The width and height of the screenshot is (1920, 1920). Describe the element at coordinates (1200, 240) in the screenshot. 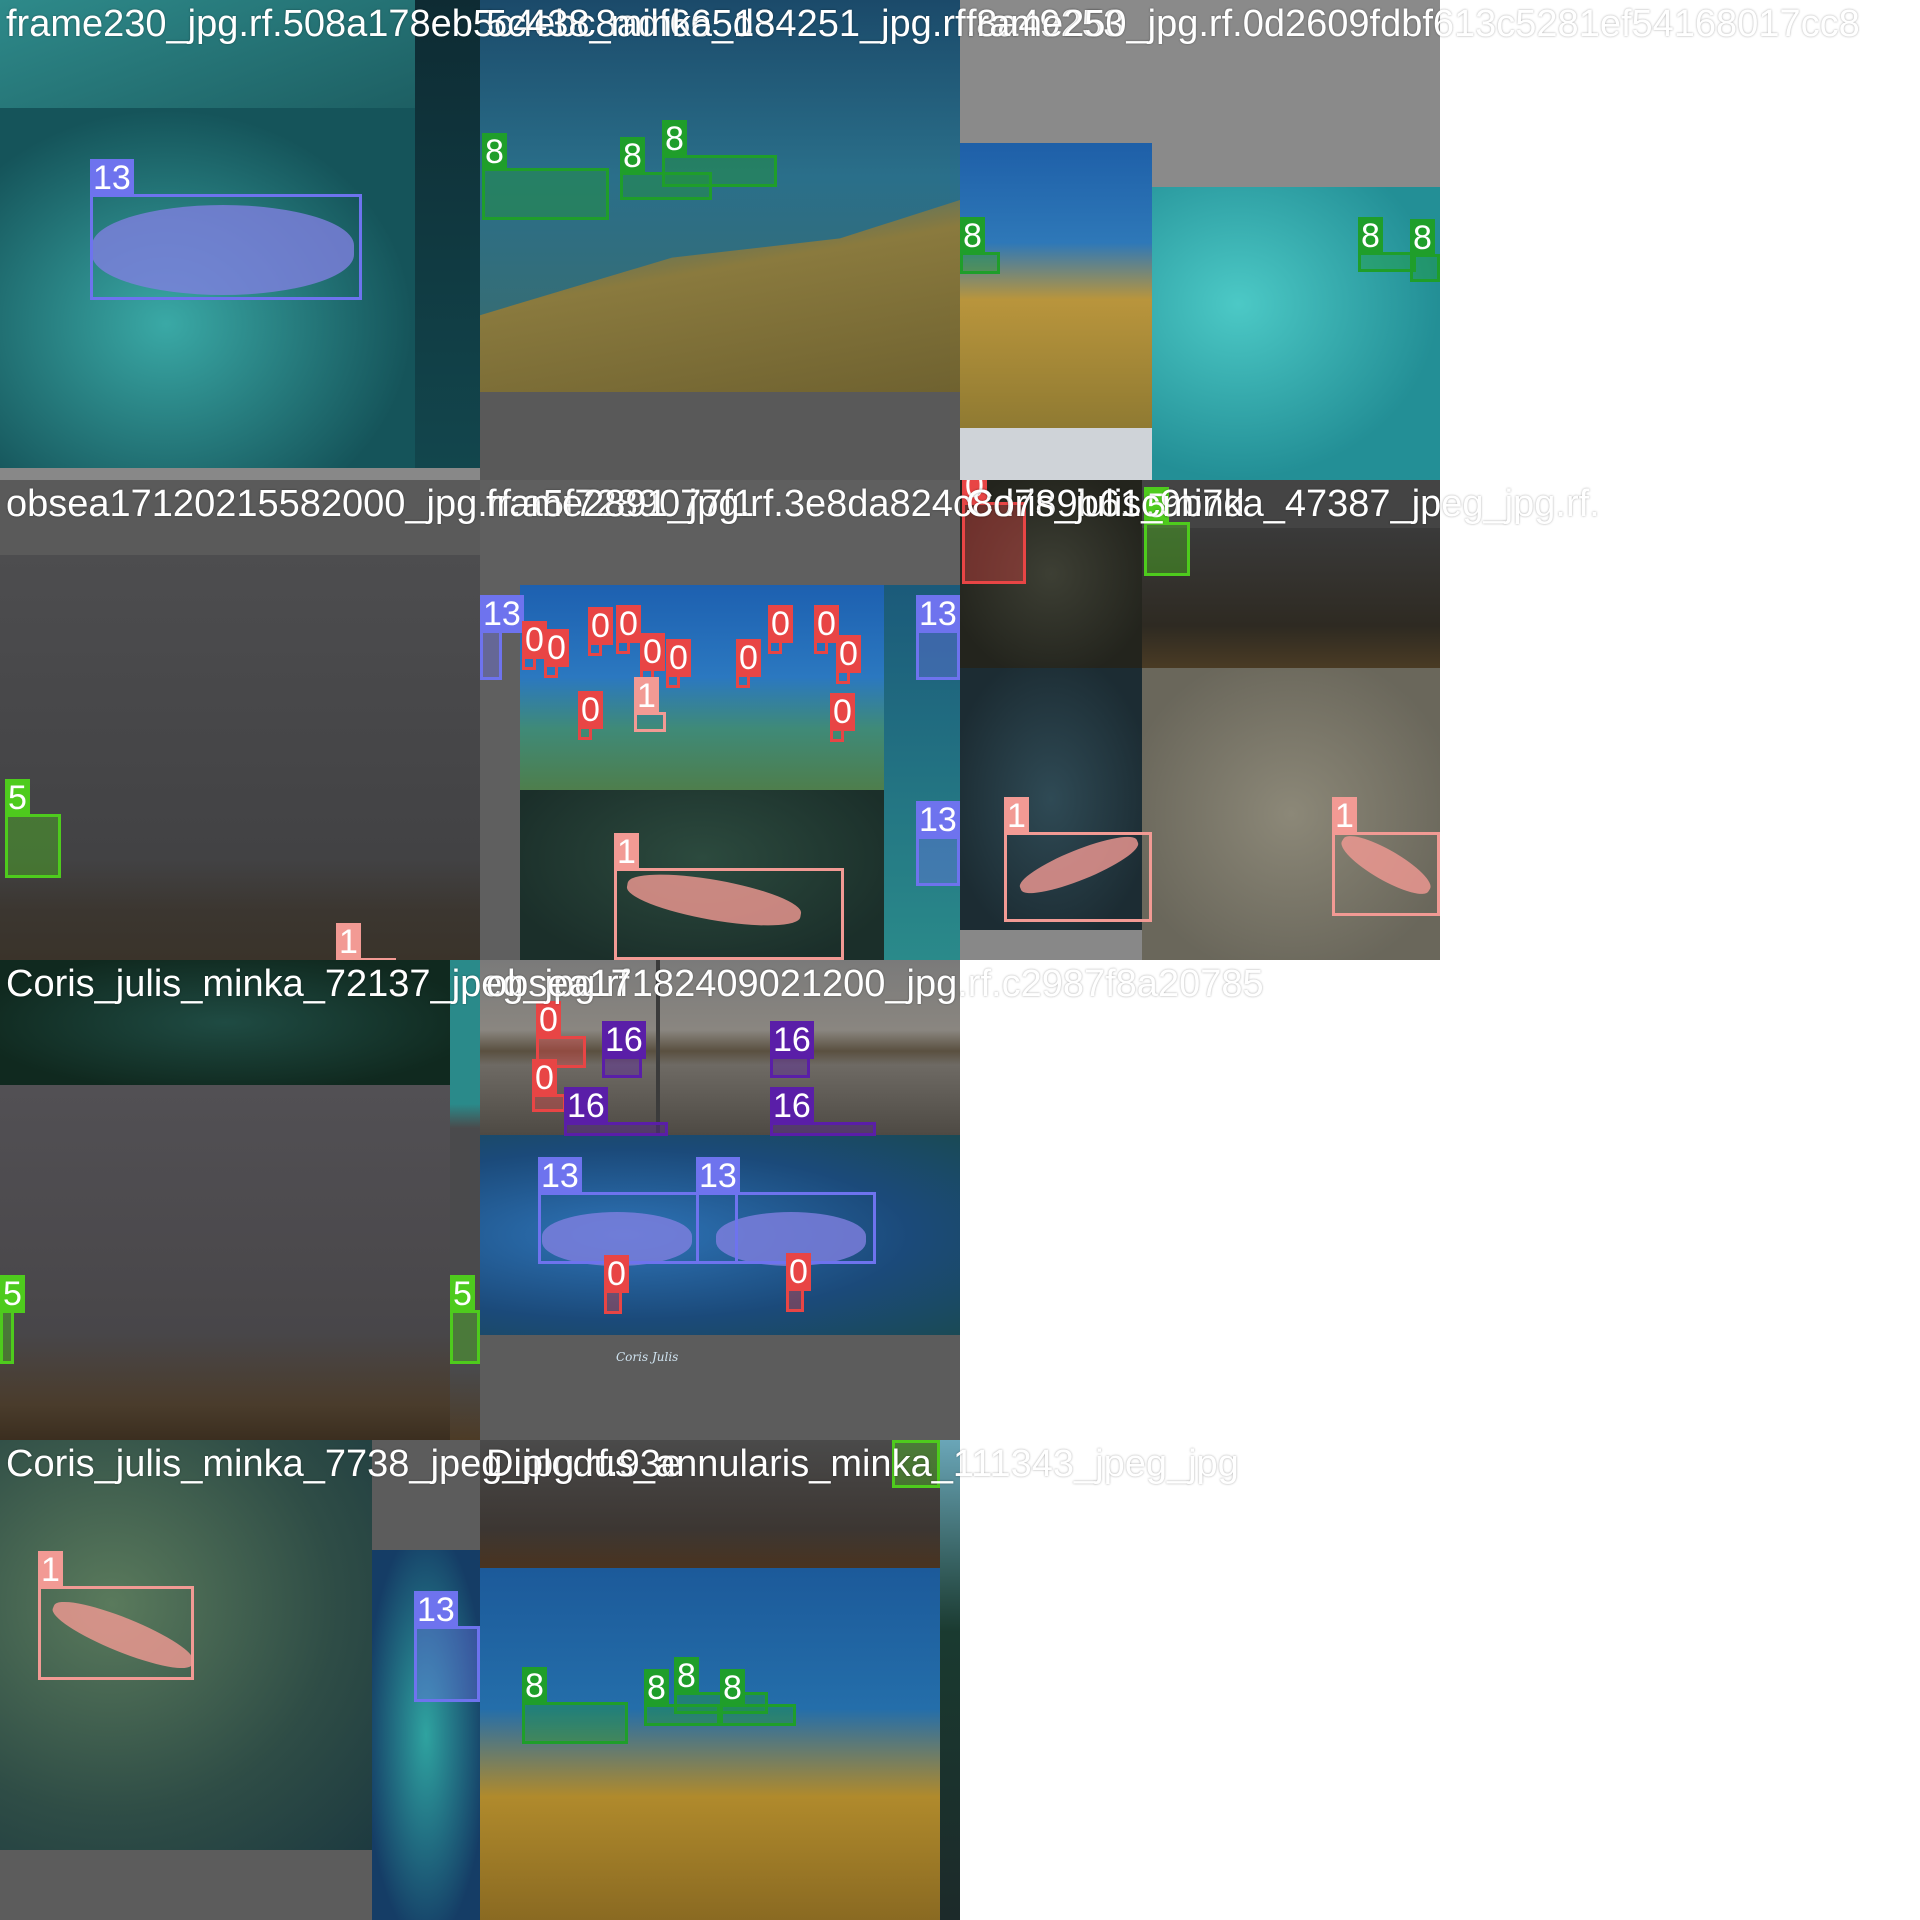

I see `mosaic-tile-2: 8 8 8` at that location.